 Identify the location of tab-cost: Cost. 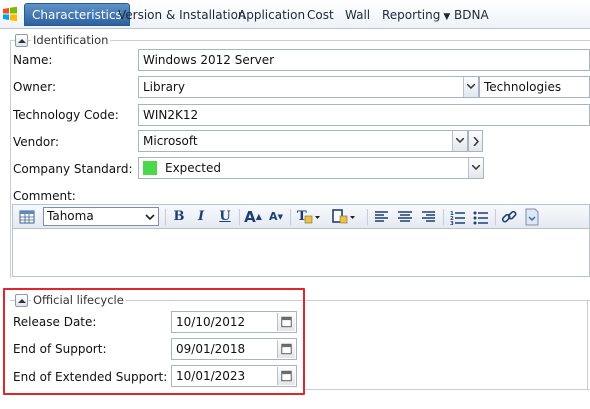
(320, 15).